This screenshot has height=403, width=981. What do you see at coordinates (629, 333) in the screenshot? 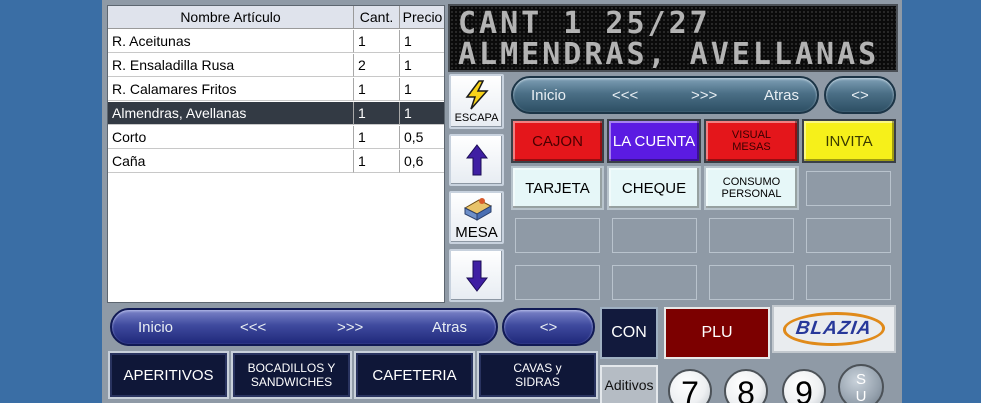
I see `con-button: CON` at bounding box center [629, 333].